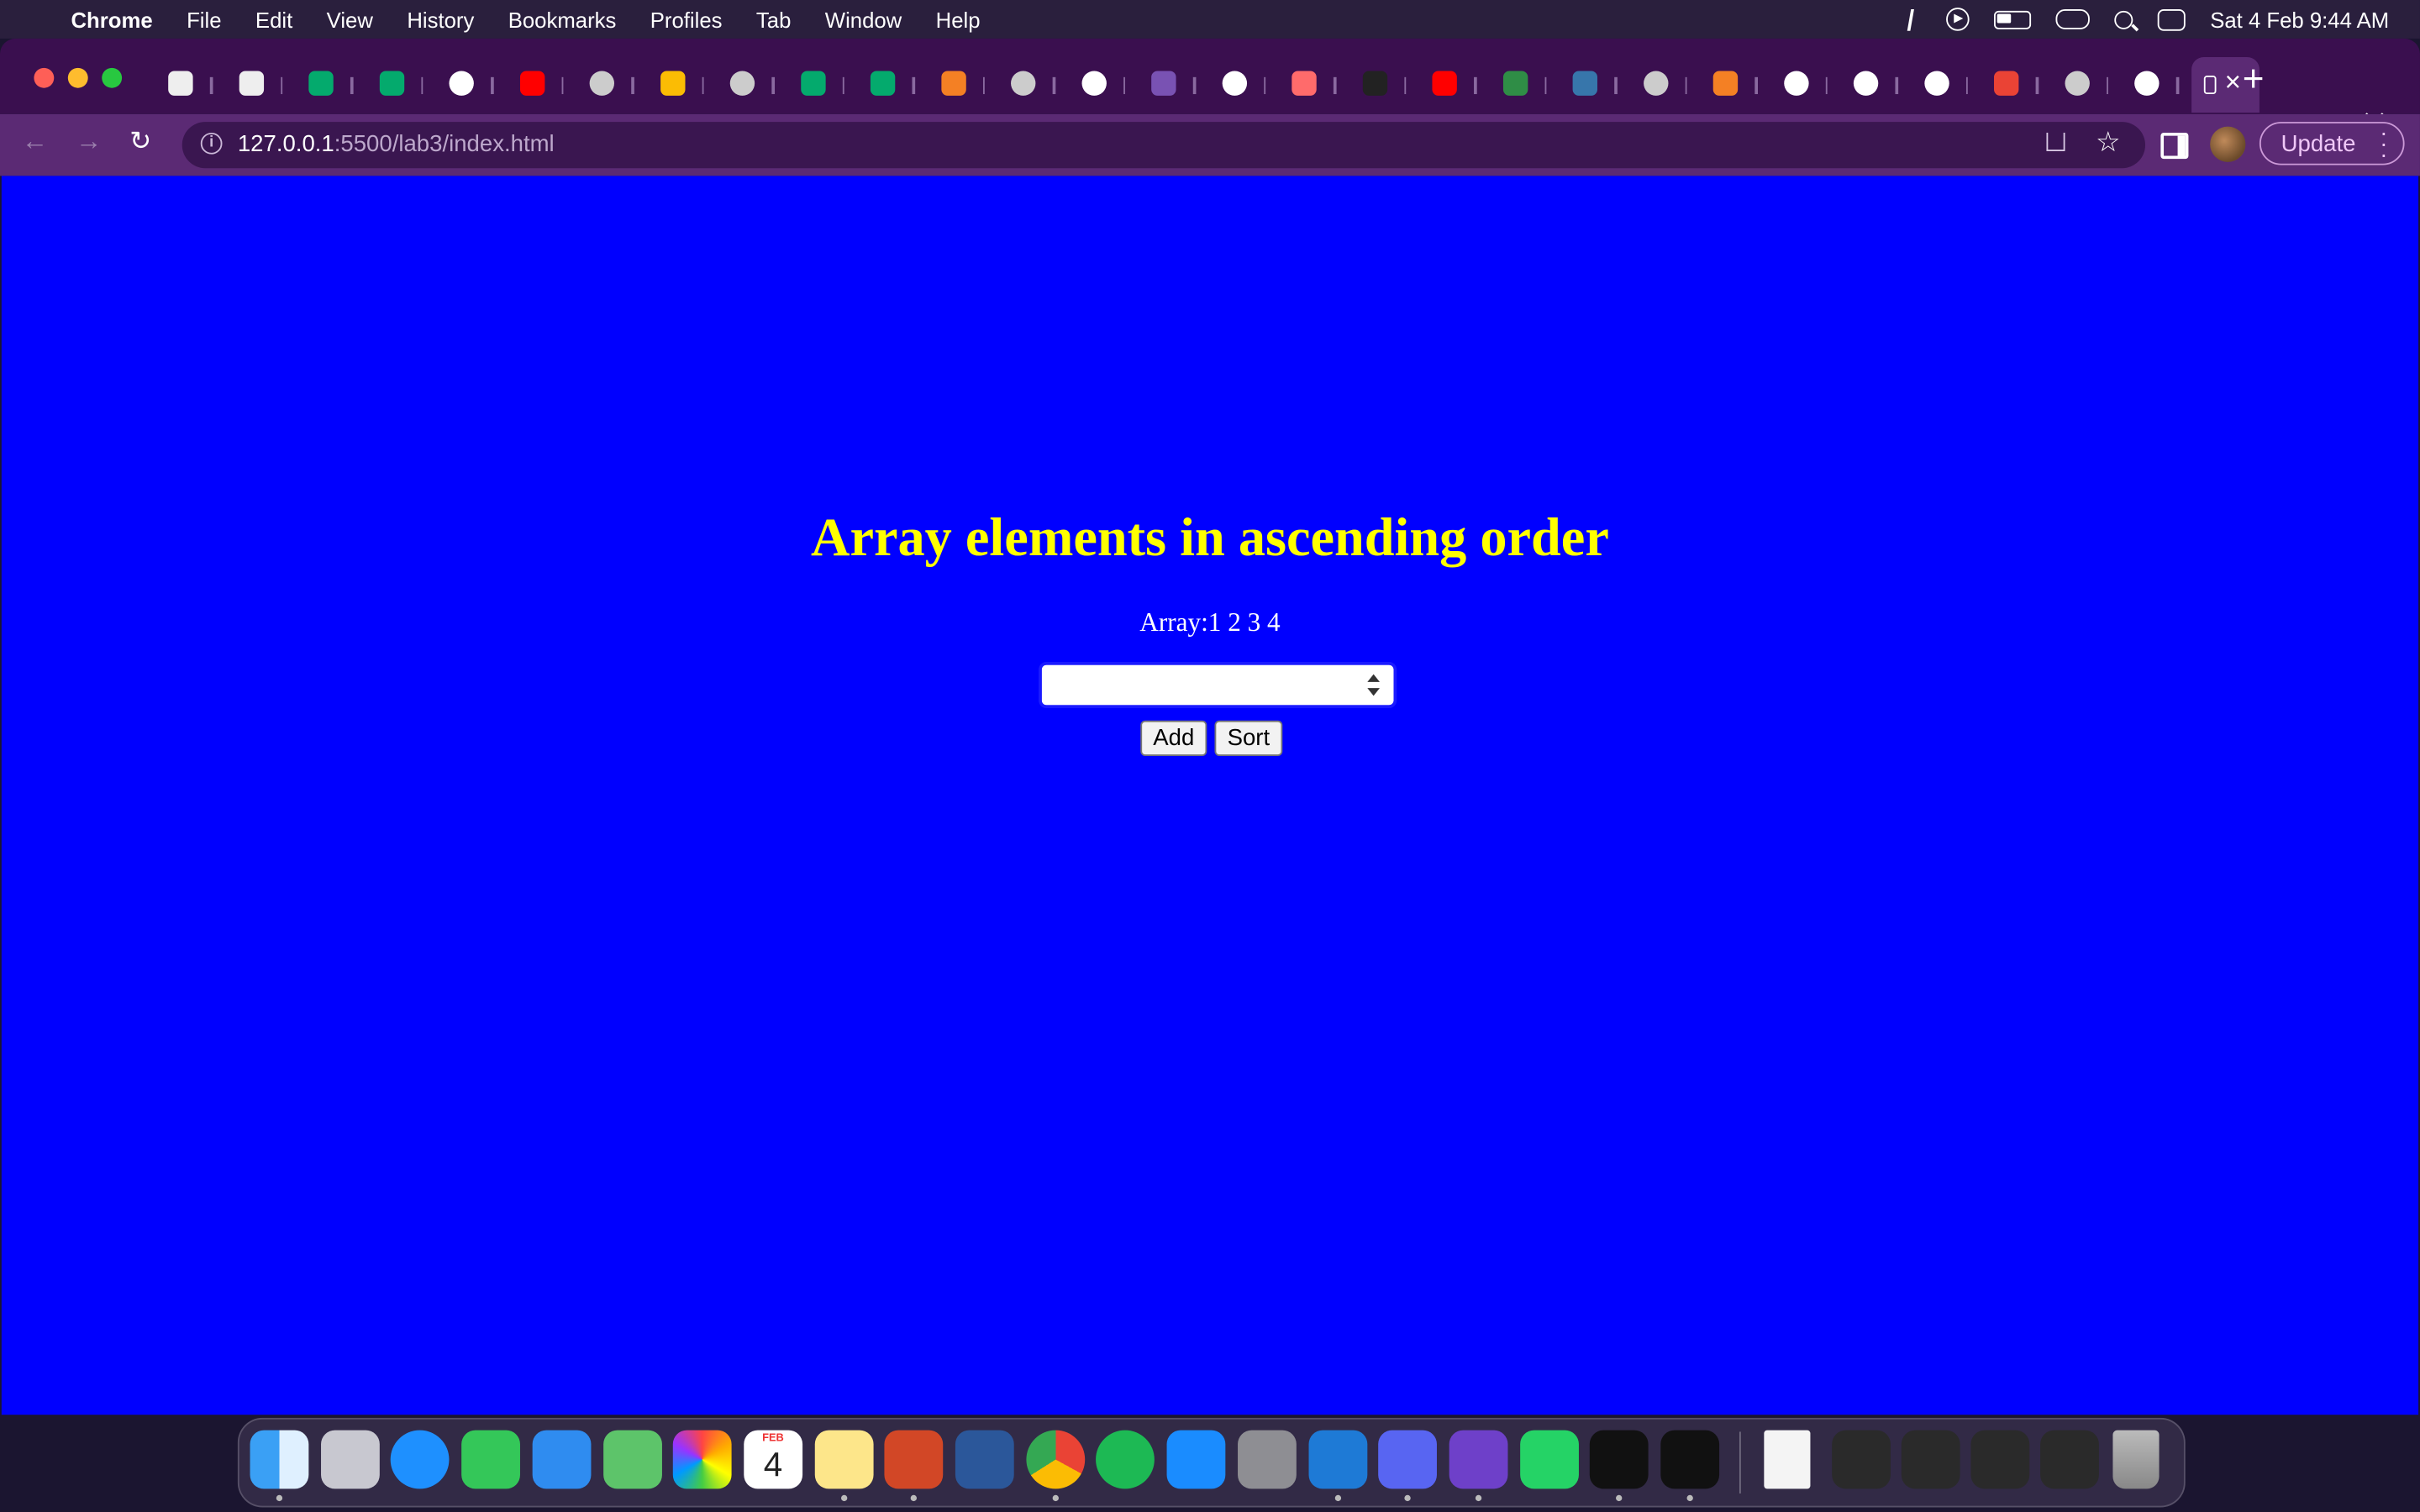  Describe the element at coordinates (985, 1459) in the screenshot. I see `word-icon` at that location.